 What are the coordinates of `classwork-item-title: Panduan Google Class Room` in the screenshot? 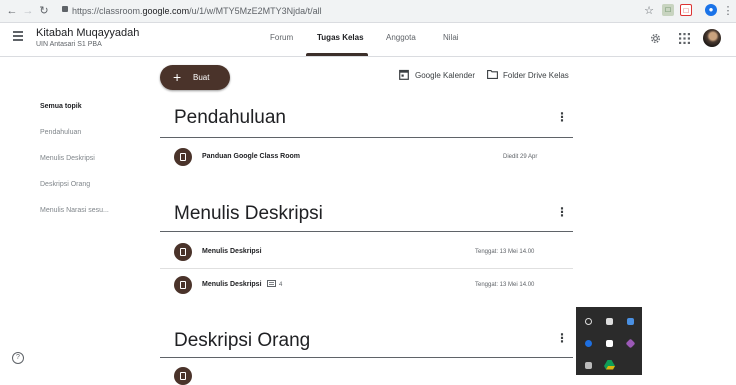 It's located at (251, 156).